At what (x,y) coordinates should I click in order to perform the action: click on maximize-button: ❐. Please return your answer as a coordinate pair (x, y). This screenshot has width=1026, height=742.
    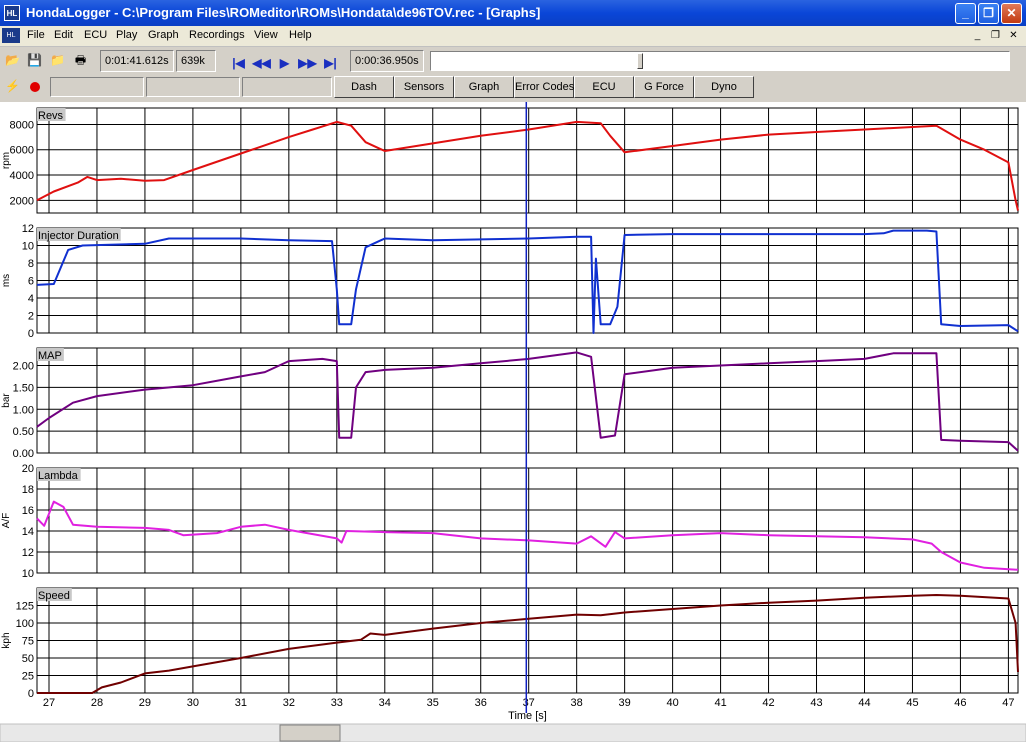
    Looking at the image, I should click on (988, 13).